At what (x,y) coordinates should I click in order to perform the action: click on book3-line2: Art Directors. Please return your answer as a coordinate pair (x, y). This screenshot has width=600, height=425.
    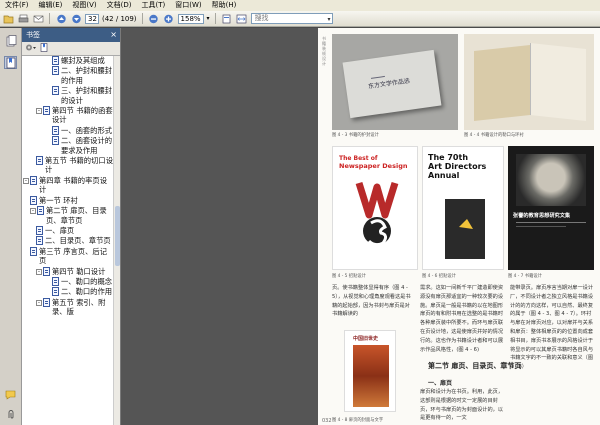
    Looking at the image, I should click on (457, 166).